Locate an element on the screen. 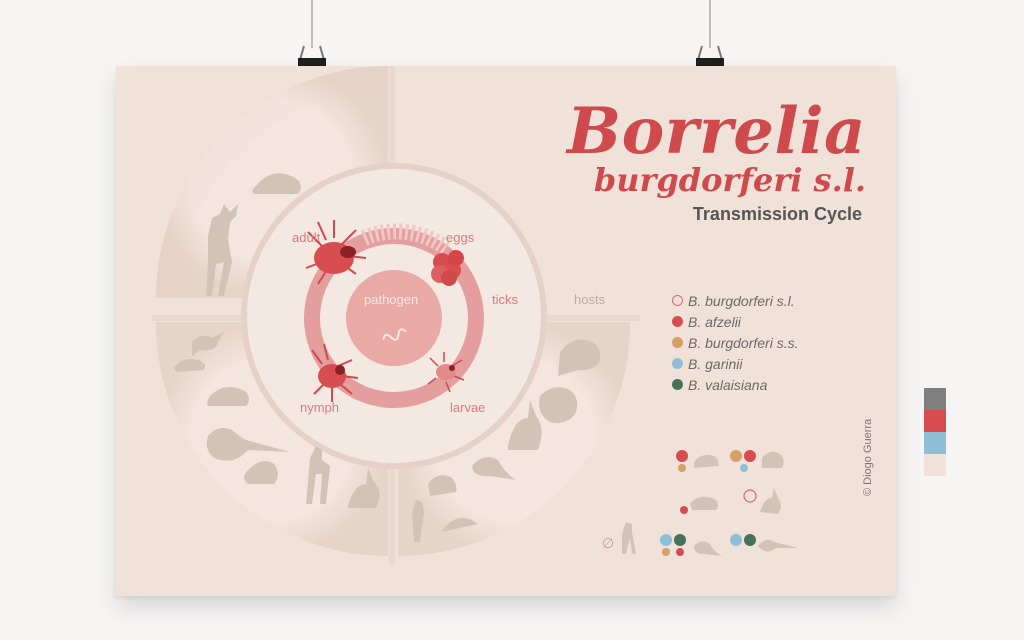 The height and width of the screenshot is (640, 1024). label-nymph: nymph is located at coordinates (320, 407).